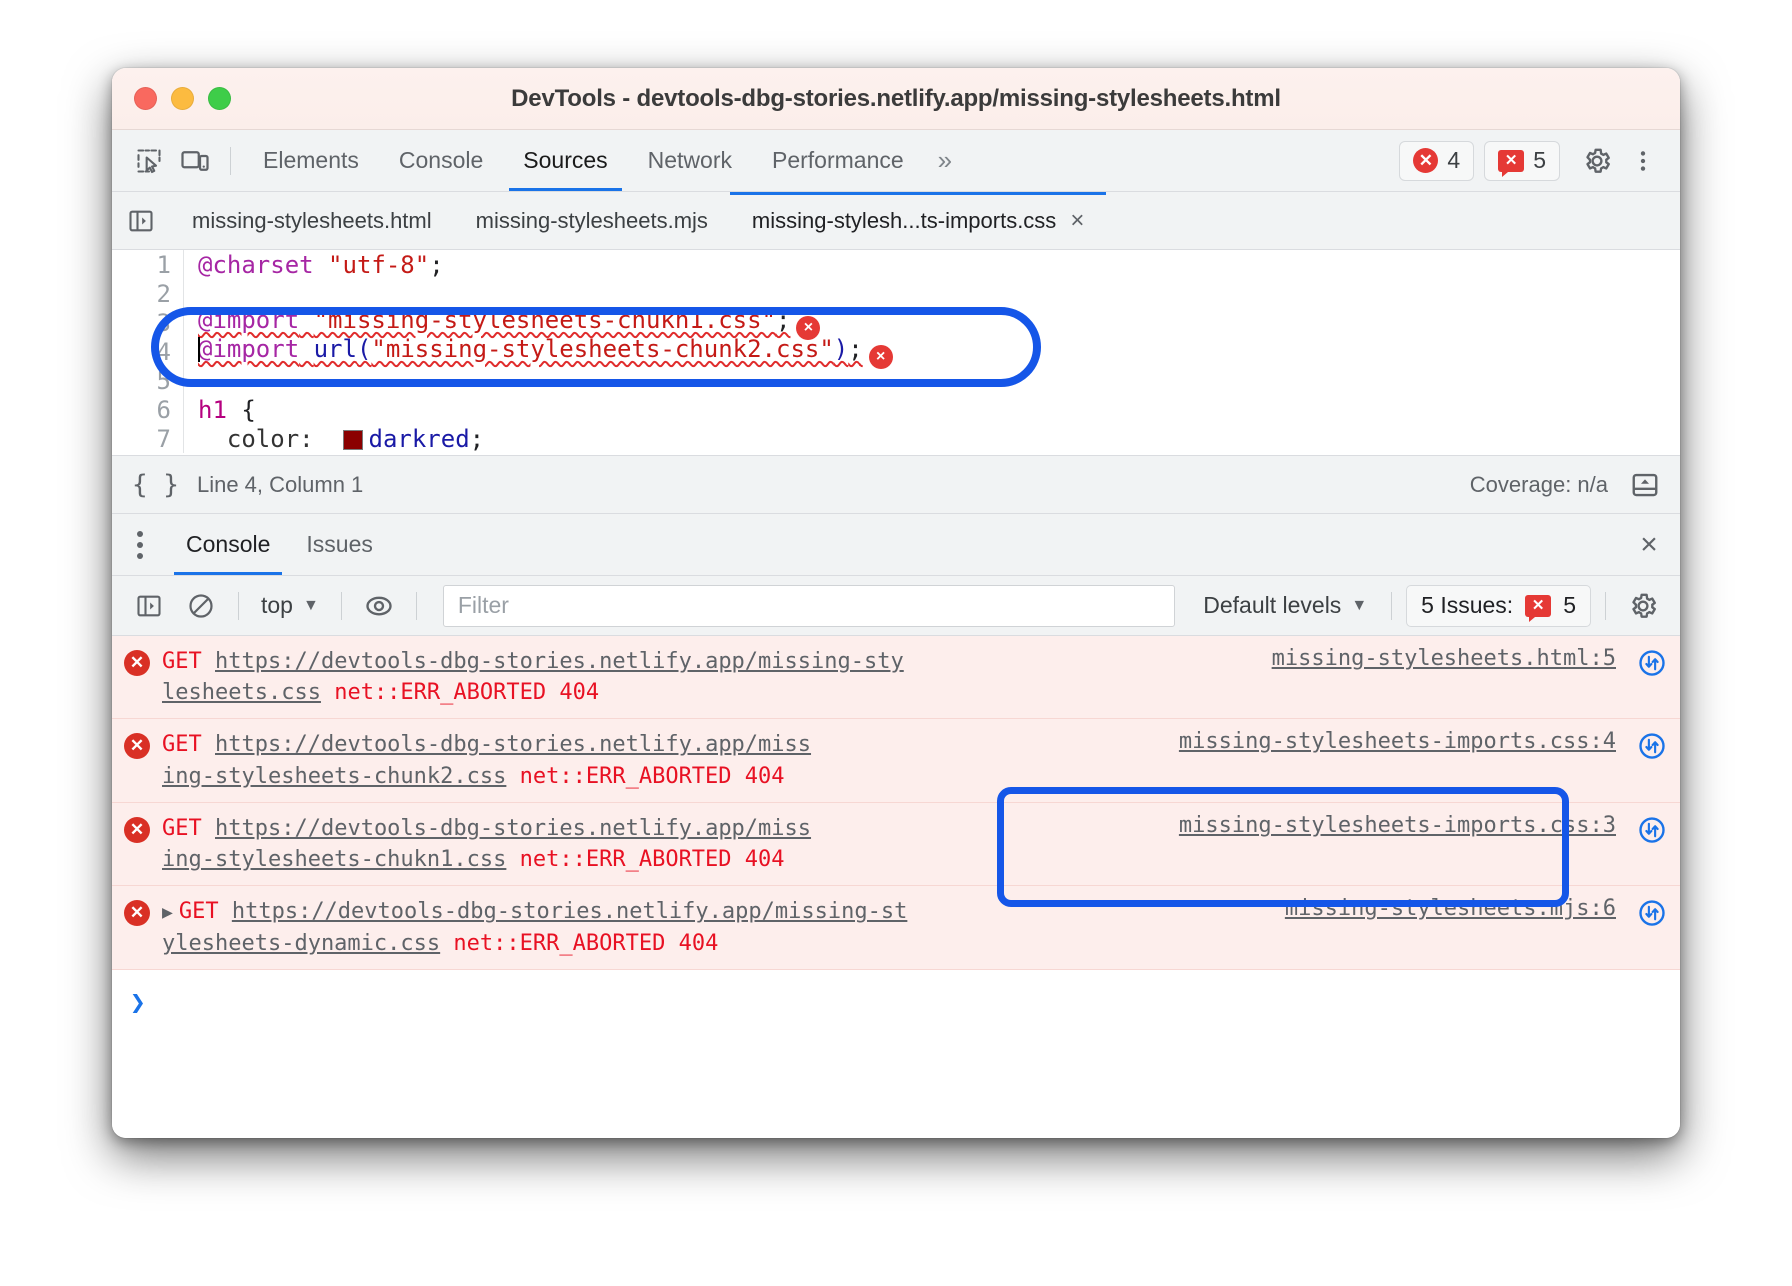  What do you see at coordinates (896, 1002) in the screenshot?
I see `console-prompt: ❯` at bounding box center [896, 1002].